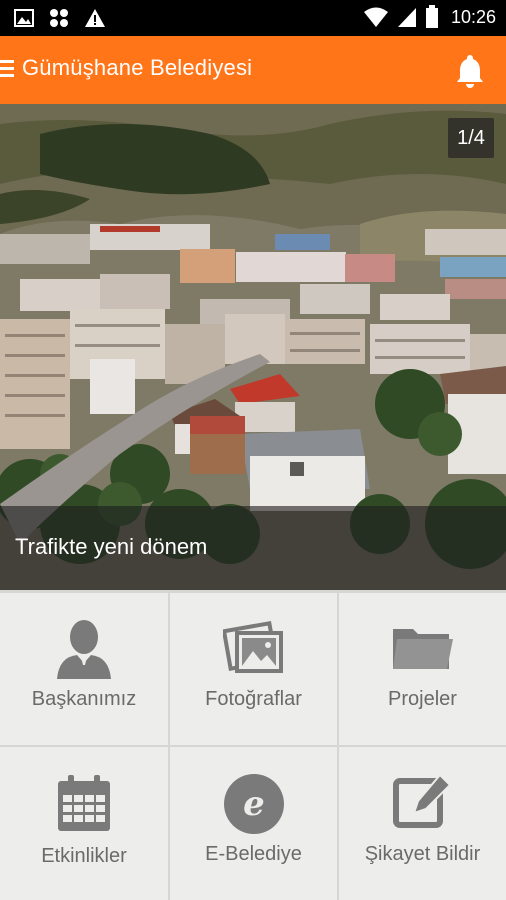  What do you see at coordinates (84, 699) in the screenshot?
I see `menu-label-baskanimiz: Başkanımız` at bounding box center [84, 699].